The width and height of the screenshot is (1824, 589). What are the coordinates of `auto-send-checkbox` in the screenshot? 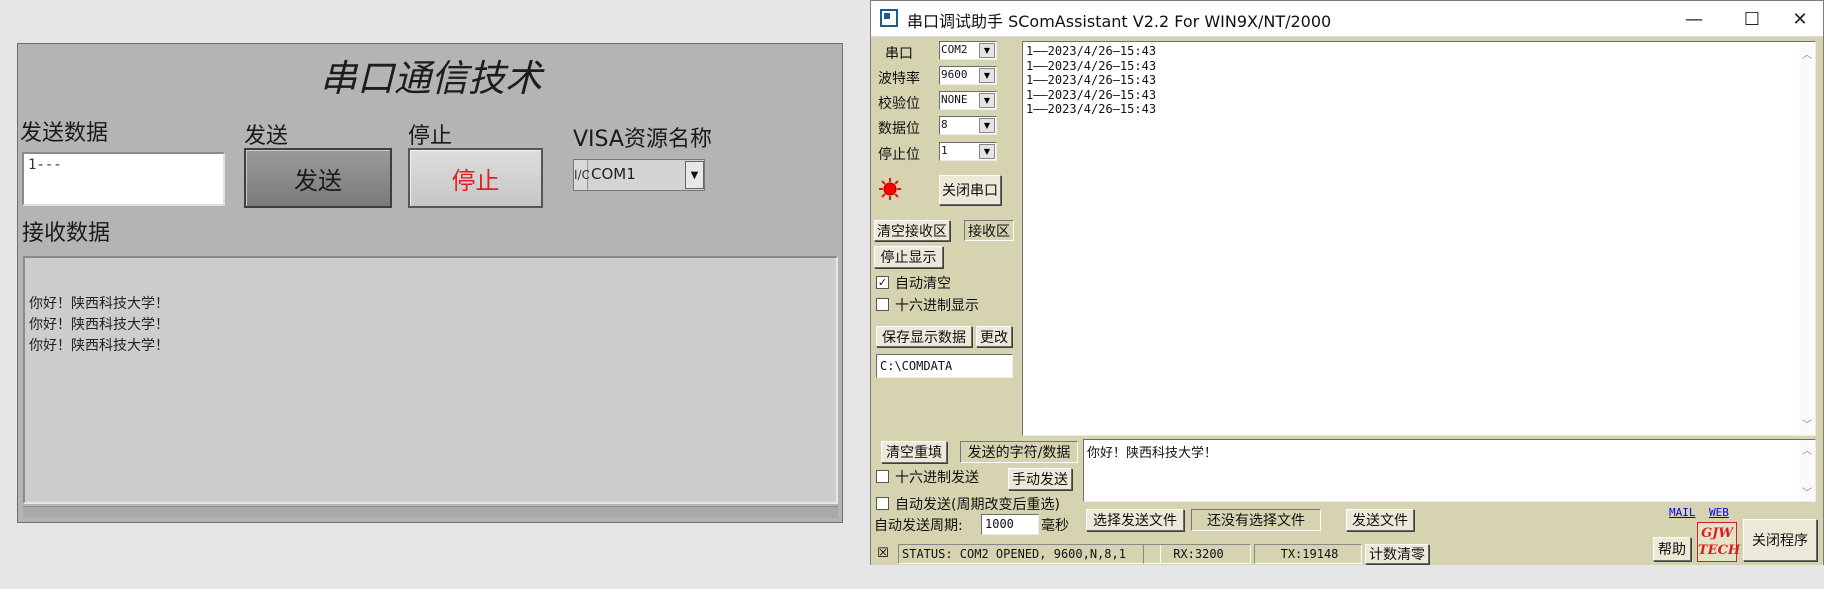 It's located at (882, 503).